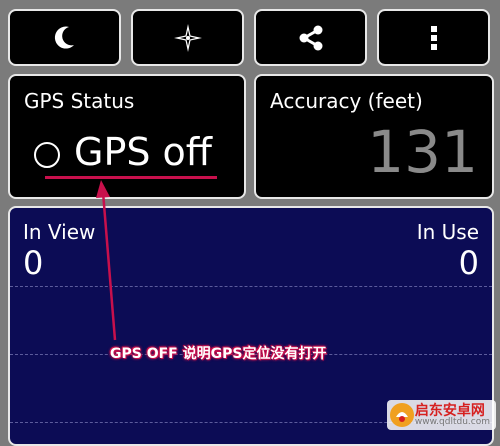 The image size is (500, 446). What do you see at coordinates (452, 421) in the screenshot?
I see `watermark-url: www.qdltdu.com` at bounding box center [452, 421].